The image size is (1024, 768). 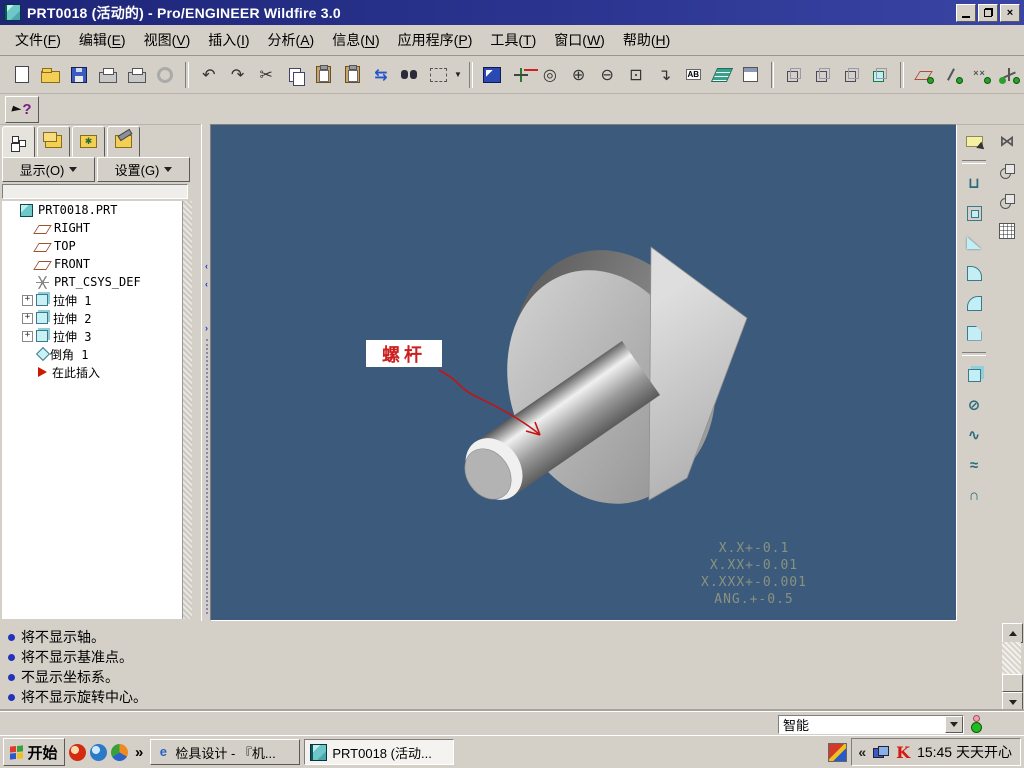 What do you see at coordinates (974, 141) in the screenshot?
I see `sketch-tool-button` at bounding box center [974, 141].